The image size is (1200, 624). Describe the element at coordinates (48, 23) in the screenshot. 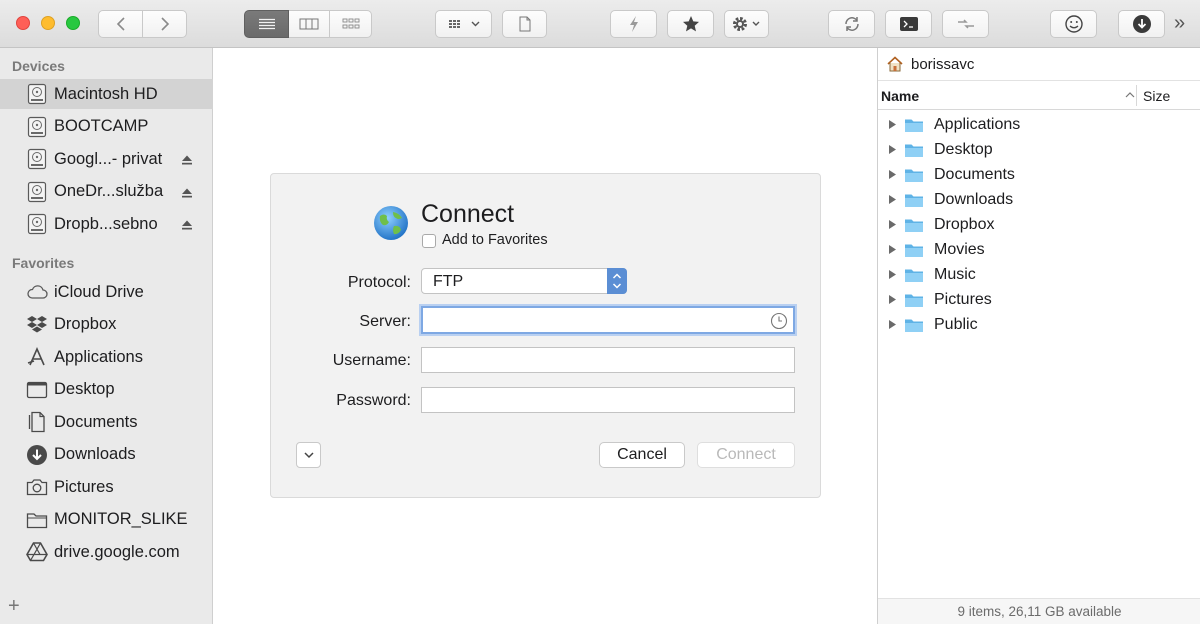

I see `minimize-window-button` at that location.